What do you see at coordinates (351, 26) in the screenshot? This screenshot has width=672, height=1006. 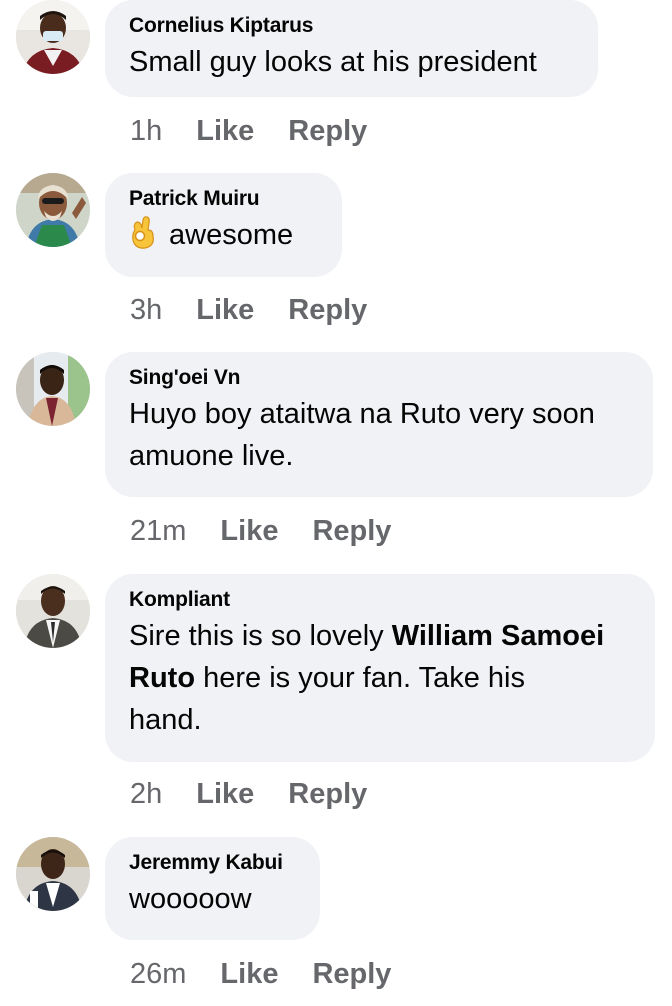 I see `comment-author: Cornelius Kiptarus` at bounding box center [351, 26].